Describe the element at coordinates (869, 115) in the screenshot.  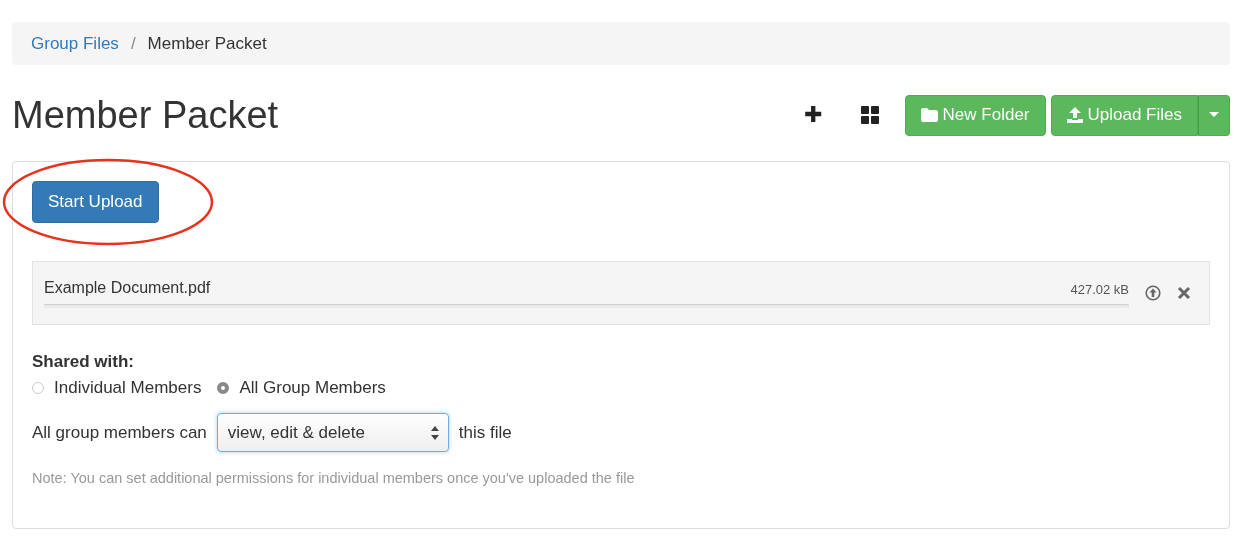
I see `grid-icon` at that location.